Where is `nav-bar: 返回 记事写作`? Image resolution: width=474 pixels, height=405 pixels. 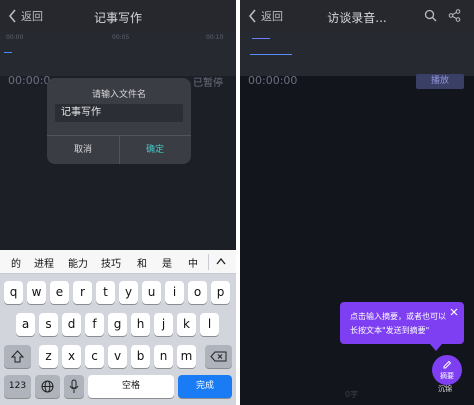 nav-bar: 返回 记事写作 is located at coordinates (118, 16).